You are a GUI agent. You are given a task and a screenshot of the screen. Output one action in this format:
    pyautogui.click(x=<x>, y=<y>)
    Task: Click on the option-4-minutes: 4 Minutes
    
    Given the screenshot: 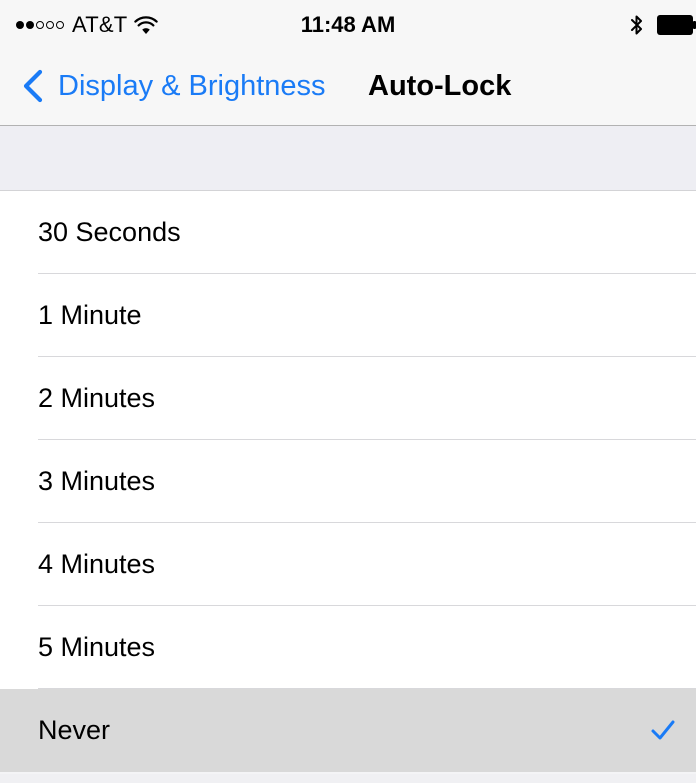 What is the action you would take?
    pyautogui.click(x=348, y=564)
    